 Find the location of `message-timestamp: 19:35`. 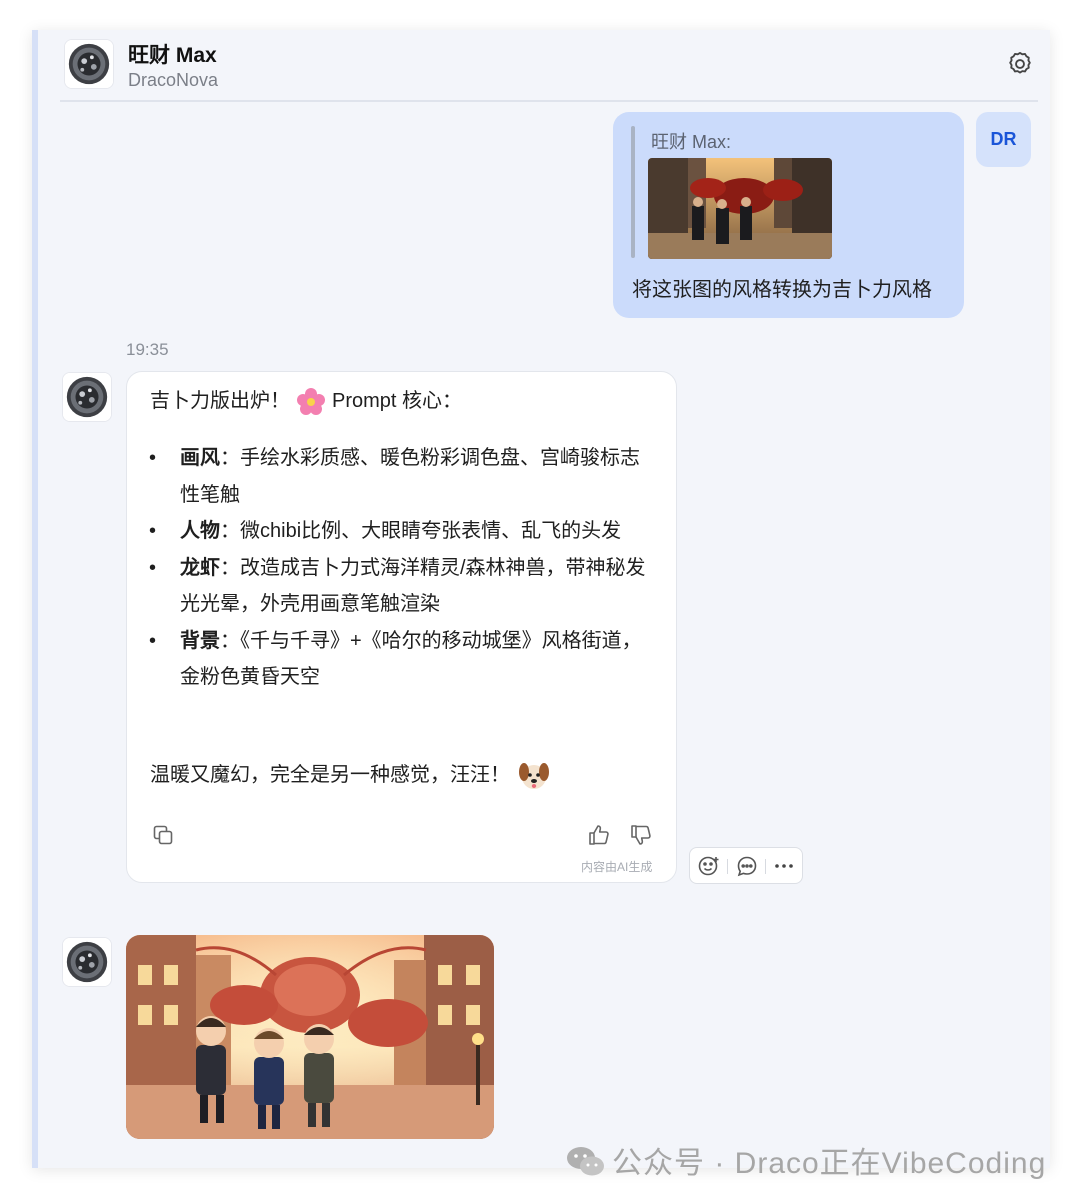

message-timestamp: 19:35 is located at coordinates (147, 349).